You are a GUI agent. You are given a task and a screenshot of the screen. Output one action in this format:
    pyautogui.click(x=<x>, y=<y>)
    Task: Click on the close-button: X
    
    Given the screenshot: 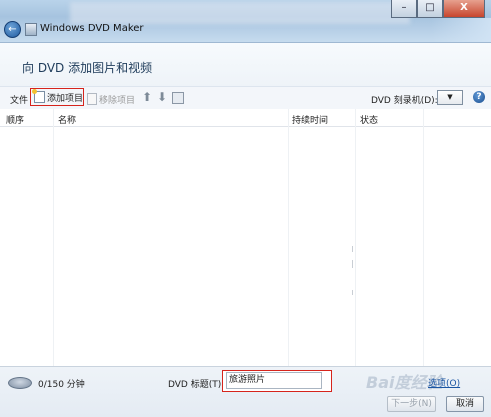 What is the action you would take?
    pyautogui.click(x=464, y=9)
    